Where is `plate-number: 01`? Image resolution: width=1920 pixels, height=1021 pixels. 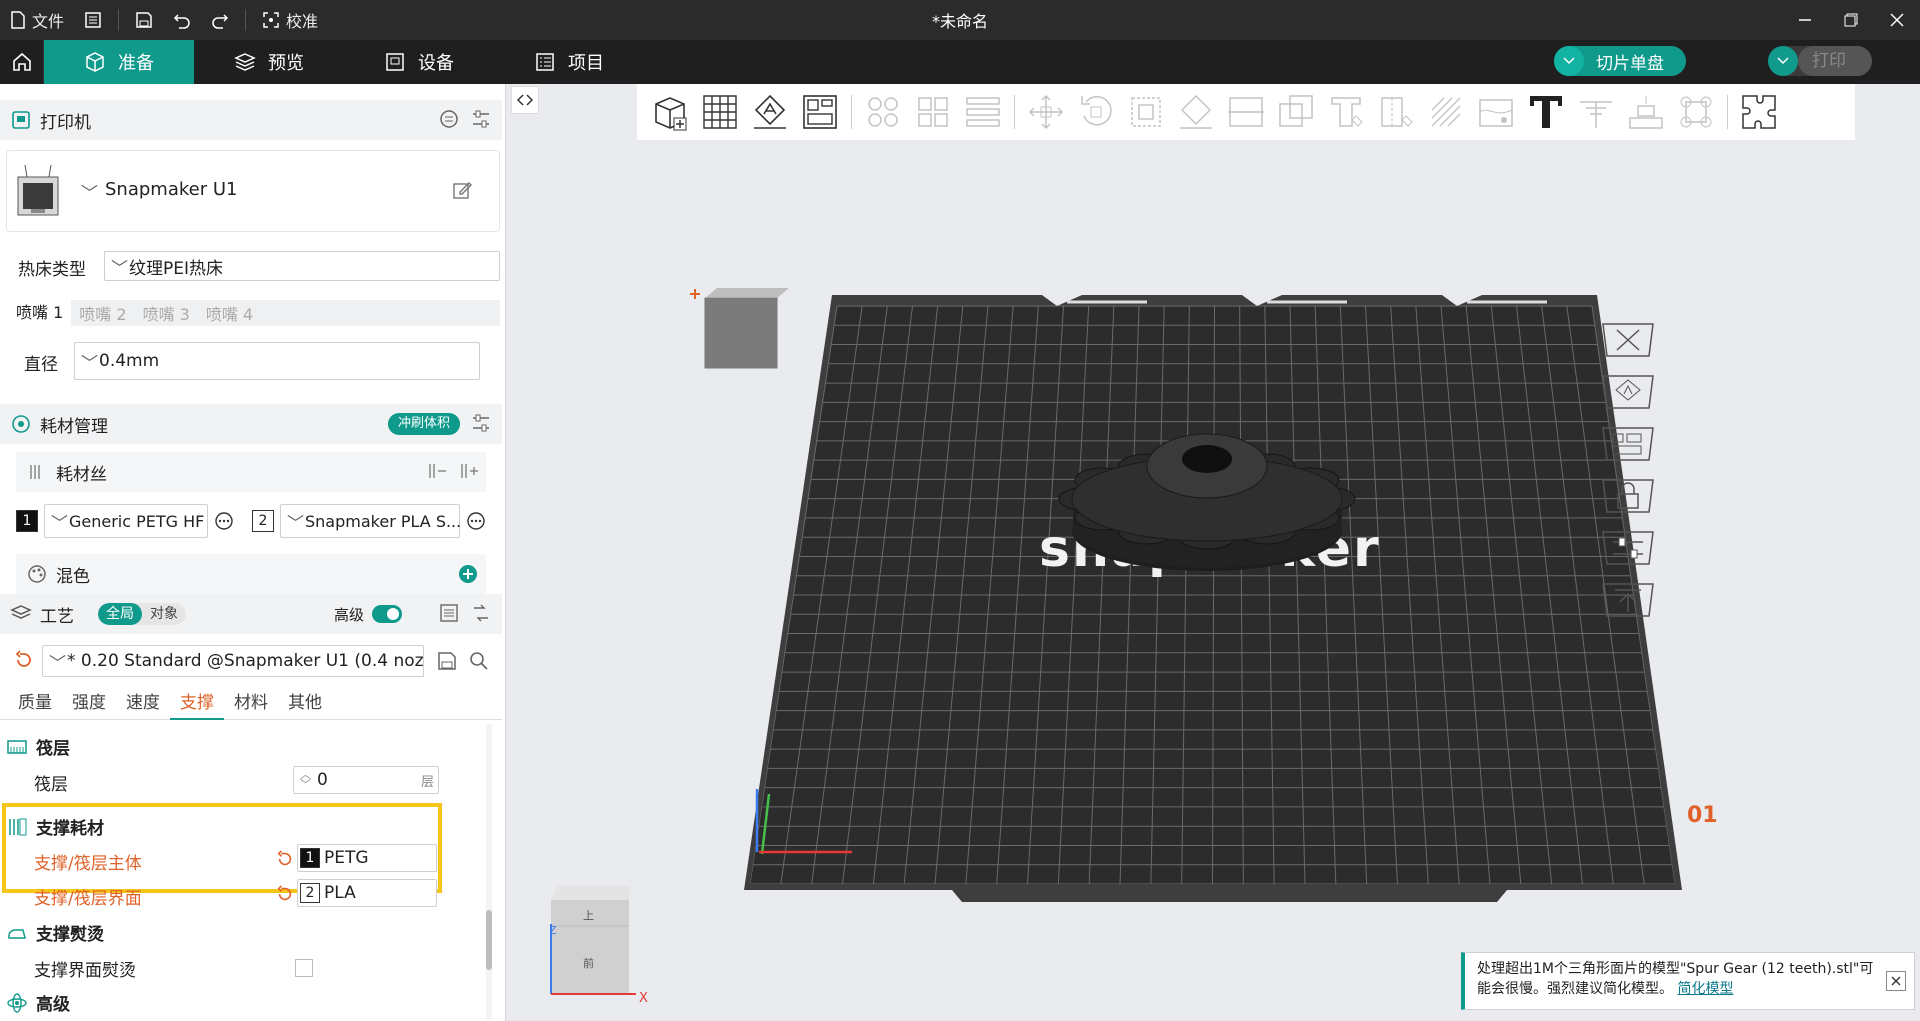
plate-number: 01 is located at coordinates (1702, 815).